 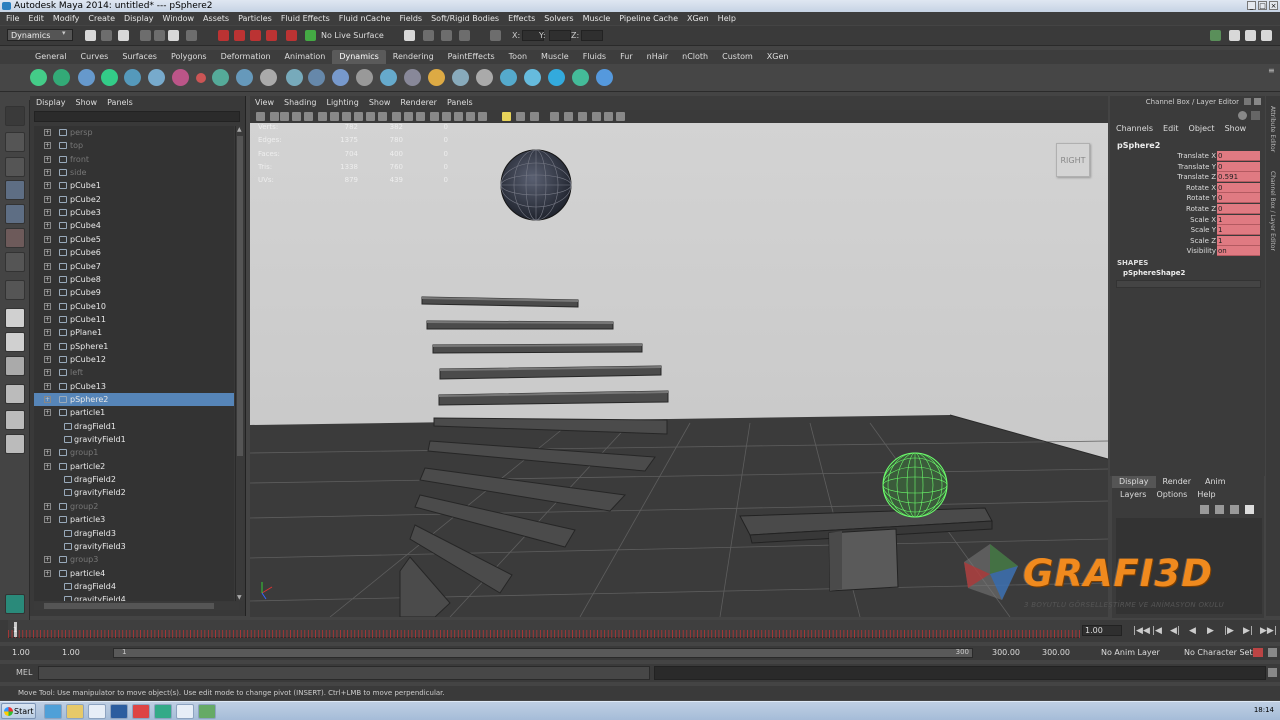 I want to click on outliner-item: + pCube8, so click(x=134, y=279).